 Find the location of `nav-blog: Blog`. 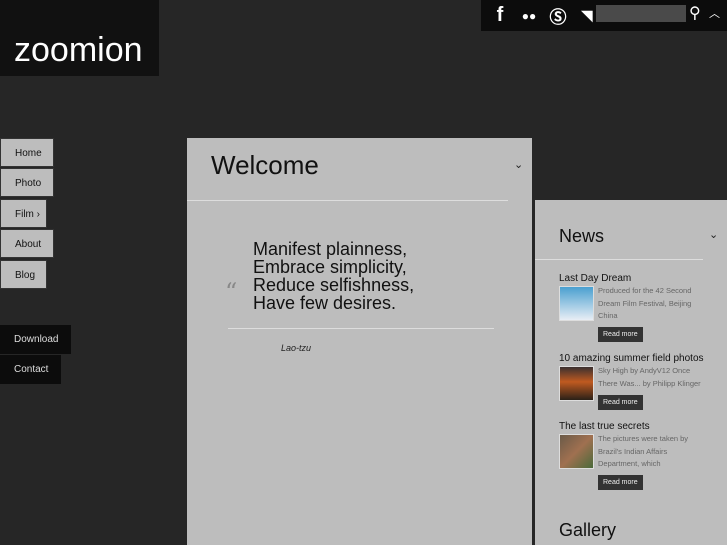

nav-blog: Blog is located at coordinates (23, 274).